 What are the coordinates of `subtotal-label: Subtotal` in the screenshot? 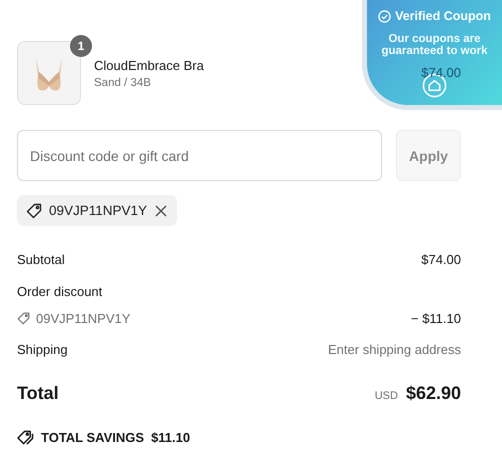 It's located at (41, 259).